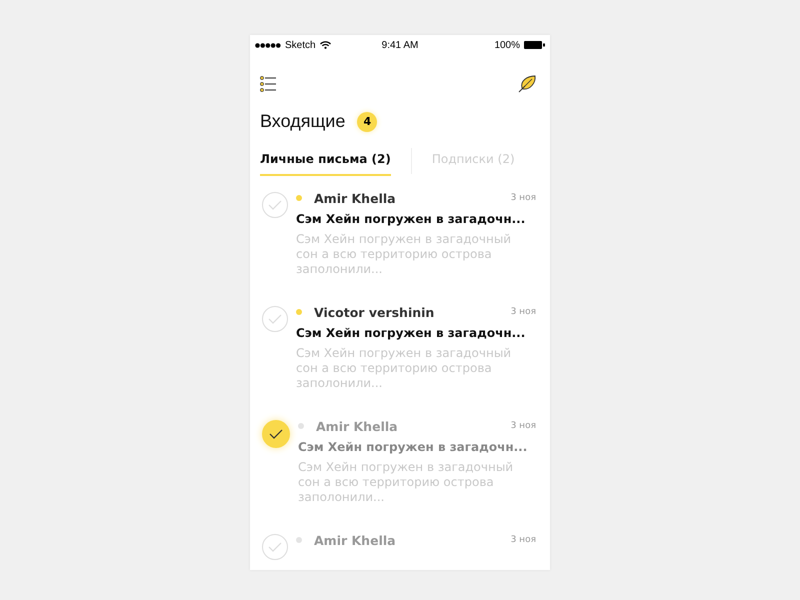 The height and width of the screenshot is (600, 800). I want to click on inbox-title: Входящие, so click(303, 121).